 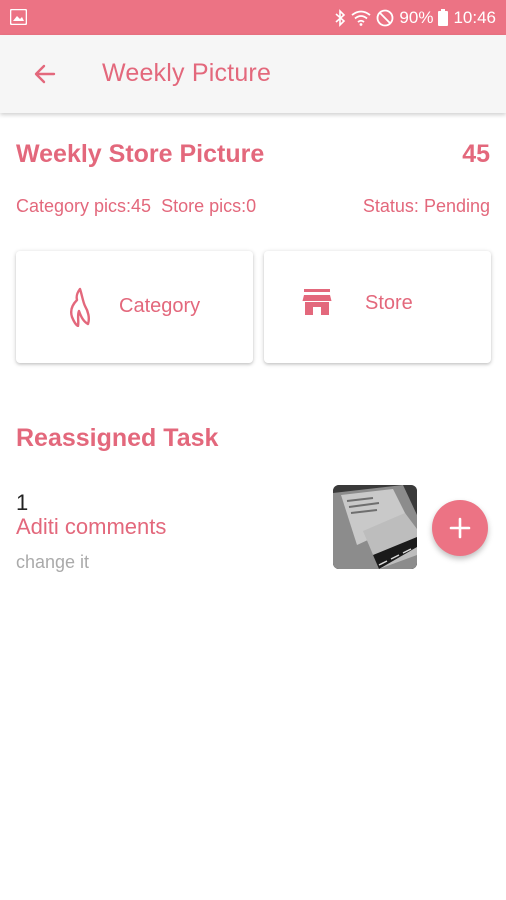 I want to click on picture-stats: Category pics:45 Store pics:0, so click(x=141, y=206).